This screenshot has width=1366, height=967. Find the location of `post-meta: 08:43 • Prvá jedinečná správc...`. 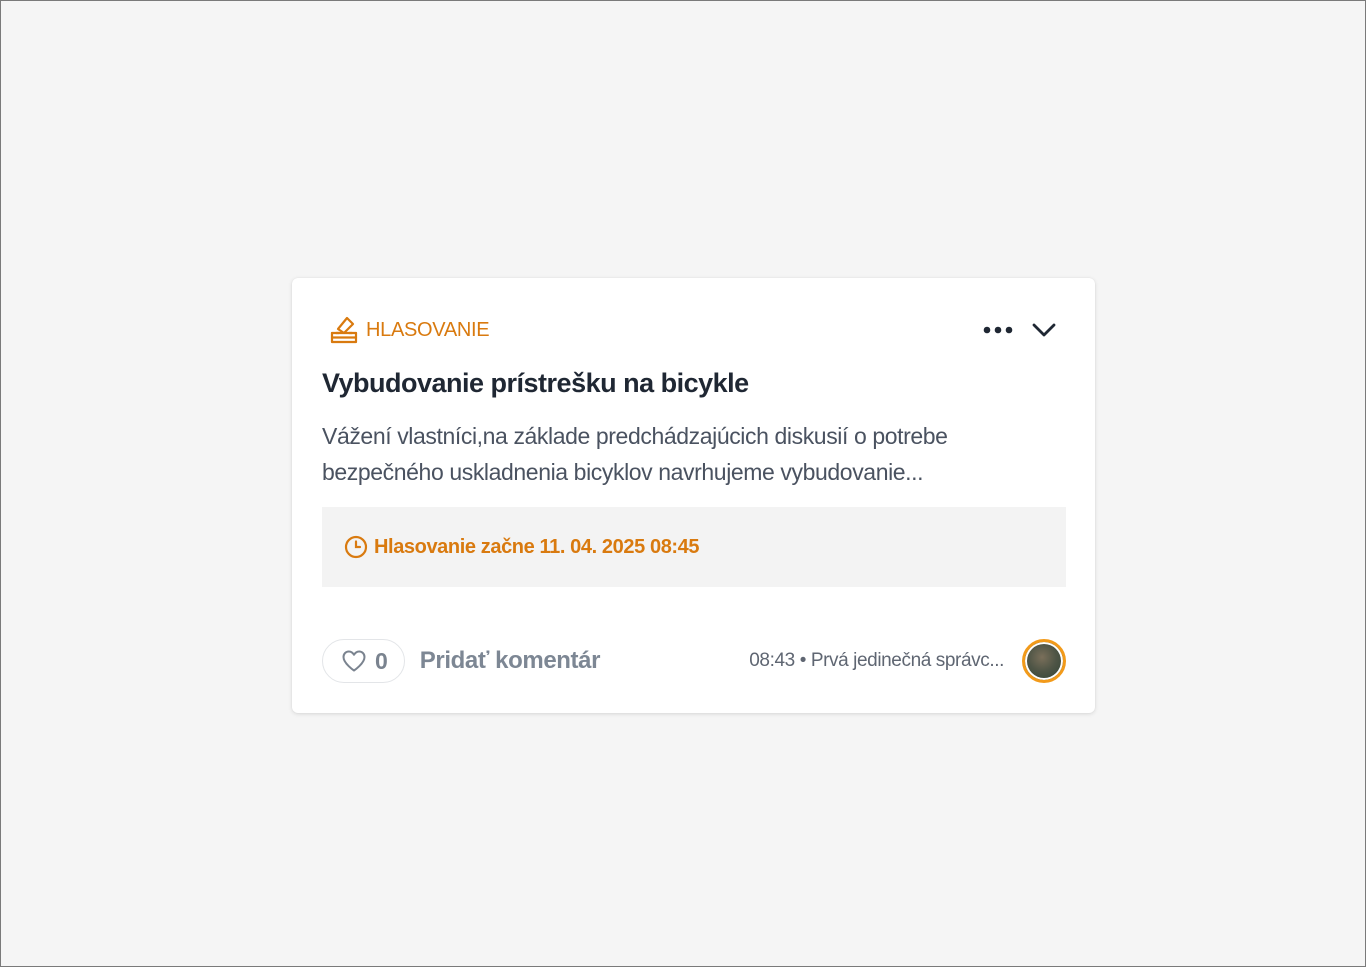

post-meta: 08:43 • Prvá jedinečná správc... is located at coordinates (876, 660).